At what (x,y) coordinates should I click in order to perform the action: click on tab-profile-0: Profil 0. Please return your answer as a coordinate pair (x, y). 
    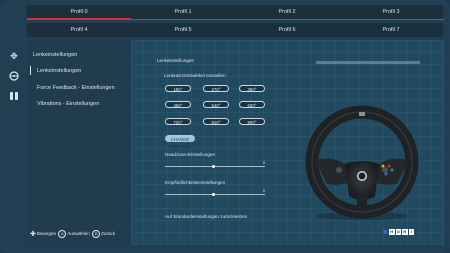
    Looking at the image, I should click on (79, 12).